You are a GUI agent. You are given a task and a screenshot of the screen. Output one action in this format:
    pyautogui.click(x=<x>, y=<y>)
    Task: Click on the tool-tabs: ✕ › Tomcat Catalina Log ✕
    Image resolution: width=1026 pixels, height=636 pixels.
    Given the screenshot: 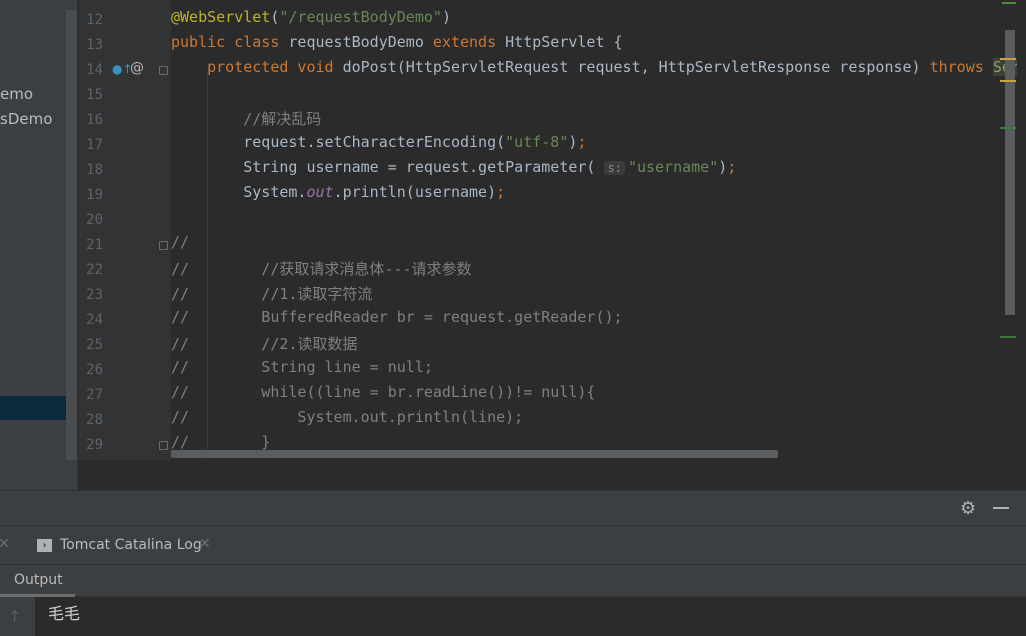 What is the action you would take?
    pyautogui.click(x=513, y=545)
    